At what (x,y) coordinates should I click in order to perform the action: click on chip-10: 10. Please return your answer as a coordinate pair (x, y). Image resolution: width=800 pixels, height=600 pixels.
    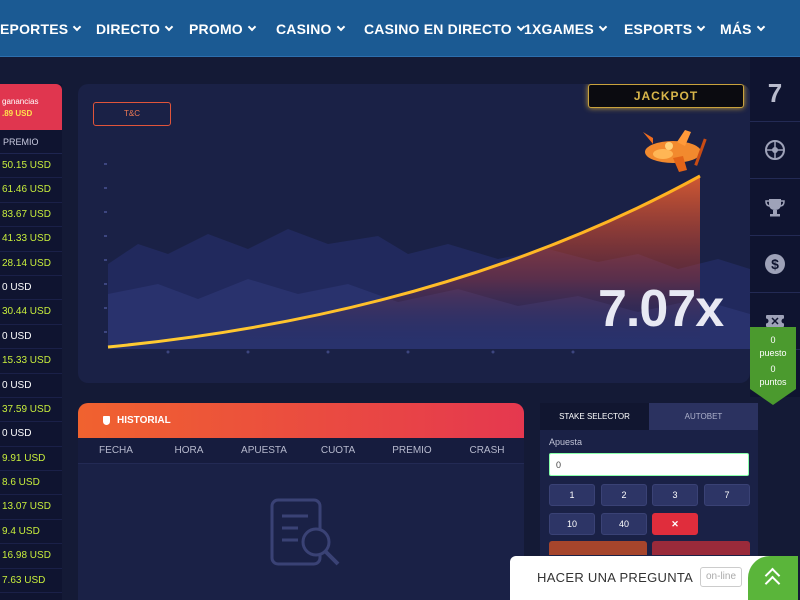
    Looking at the image, I should click on (572, 524).